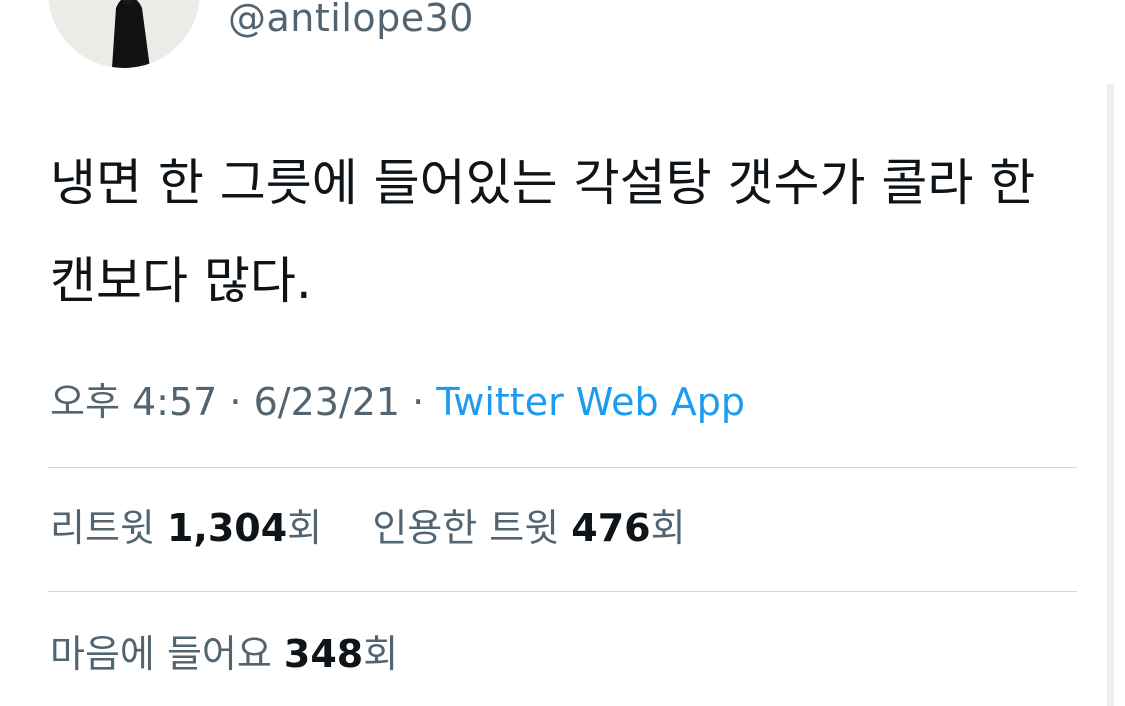 The image size is (1125, 706). I want to click on avatar, so click(124, 34).